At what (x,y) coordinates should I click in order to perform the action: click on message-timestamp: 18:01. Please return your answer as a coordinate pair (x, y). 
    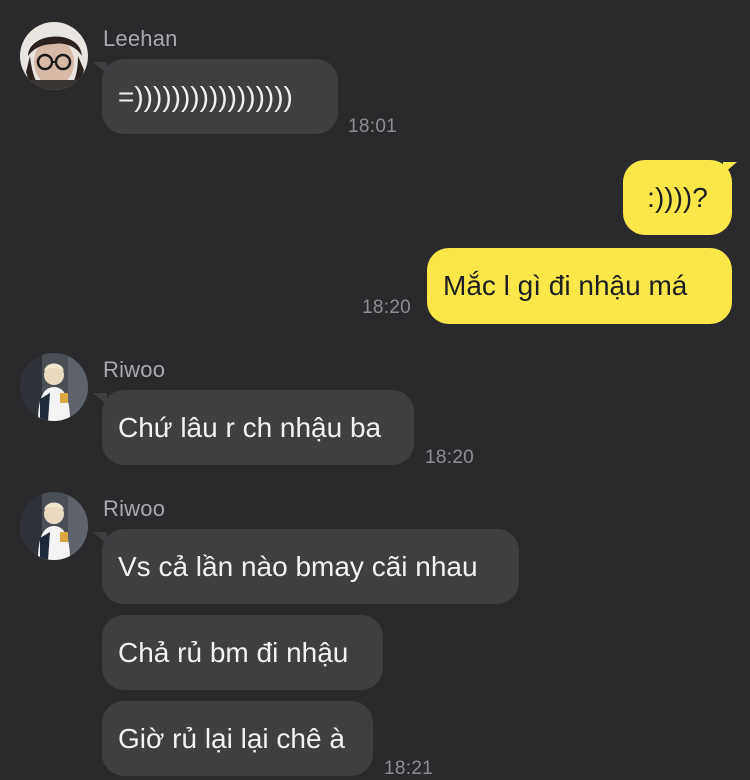
    Looking at the image, I should click on (373, 126).